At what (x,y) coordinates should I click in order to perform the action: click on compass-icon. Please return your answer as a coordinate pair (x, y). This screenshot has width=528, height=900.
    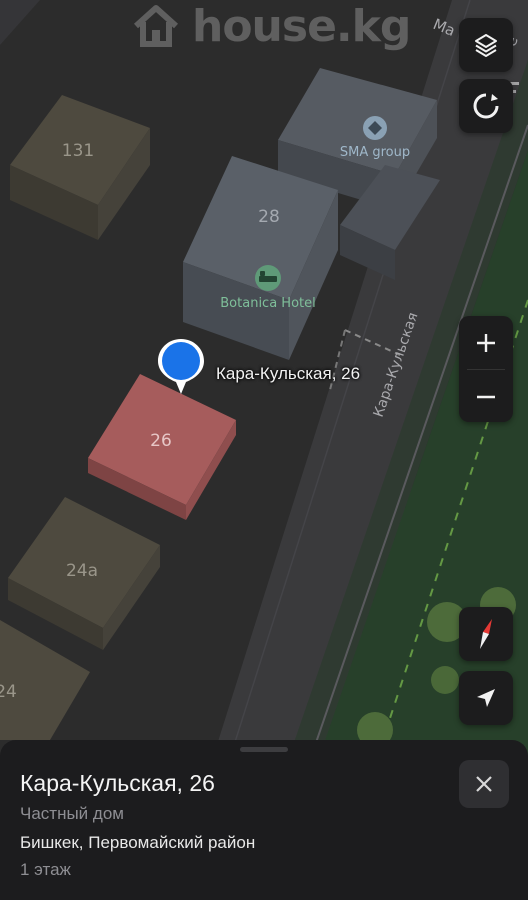
    Looking at the image, I should click on (486, 634).